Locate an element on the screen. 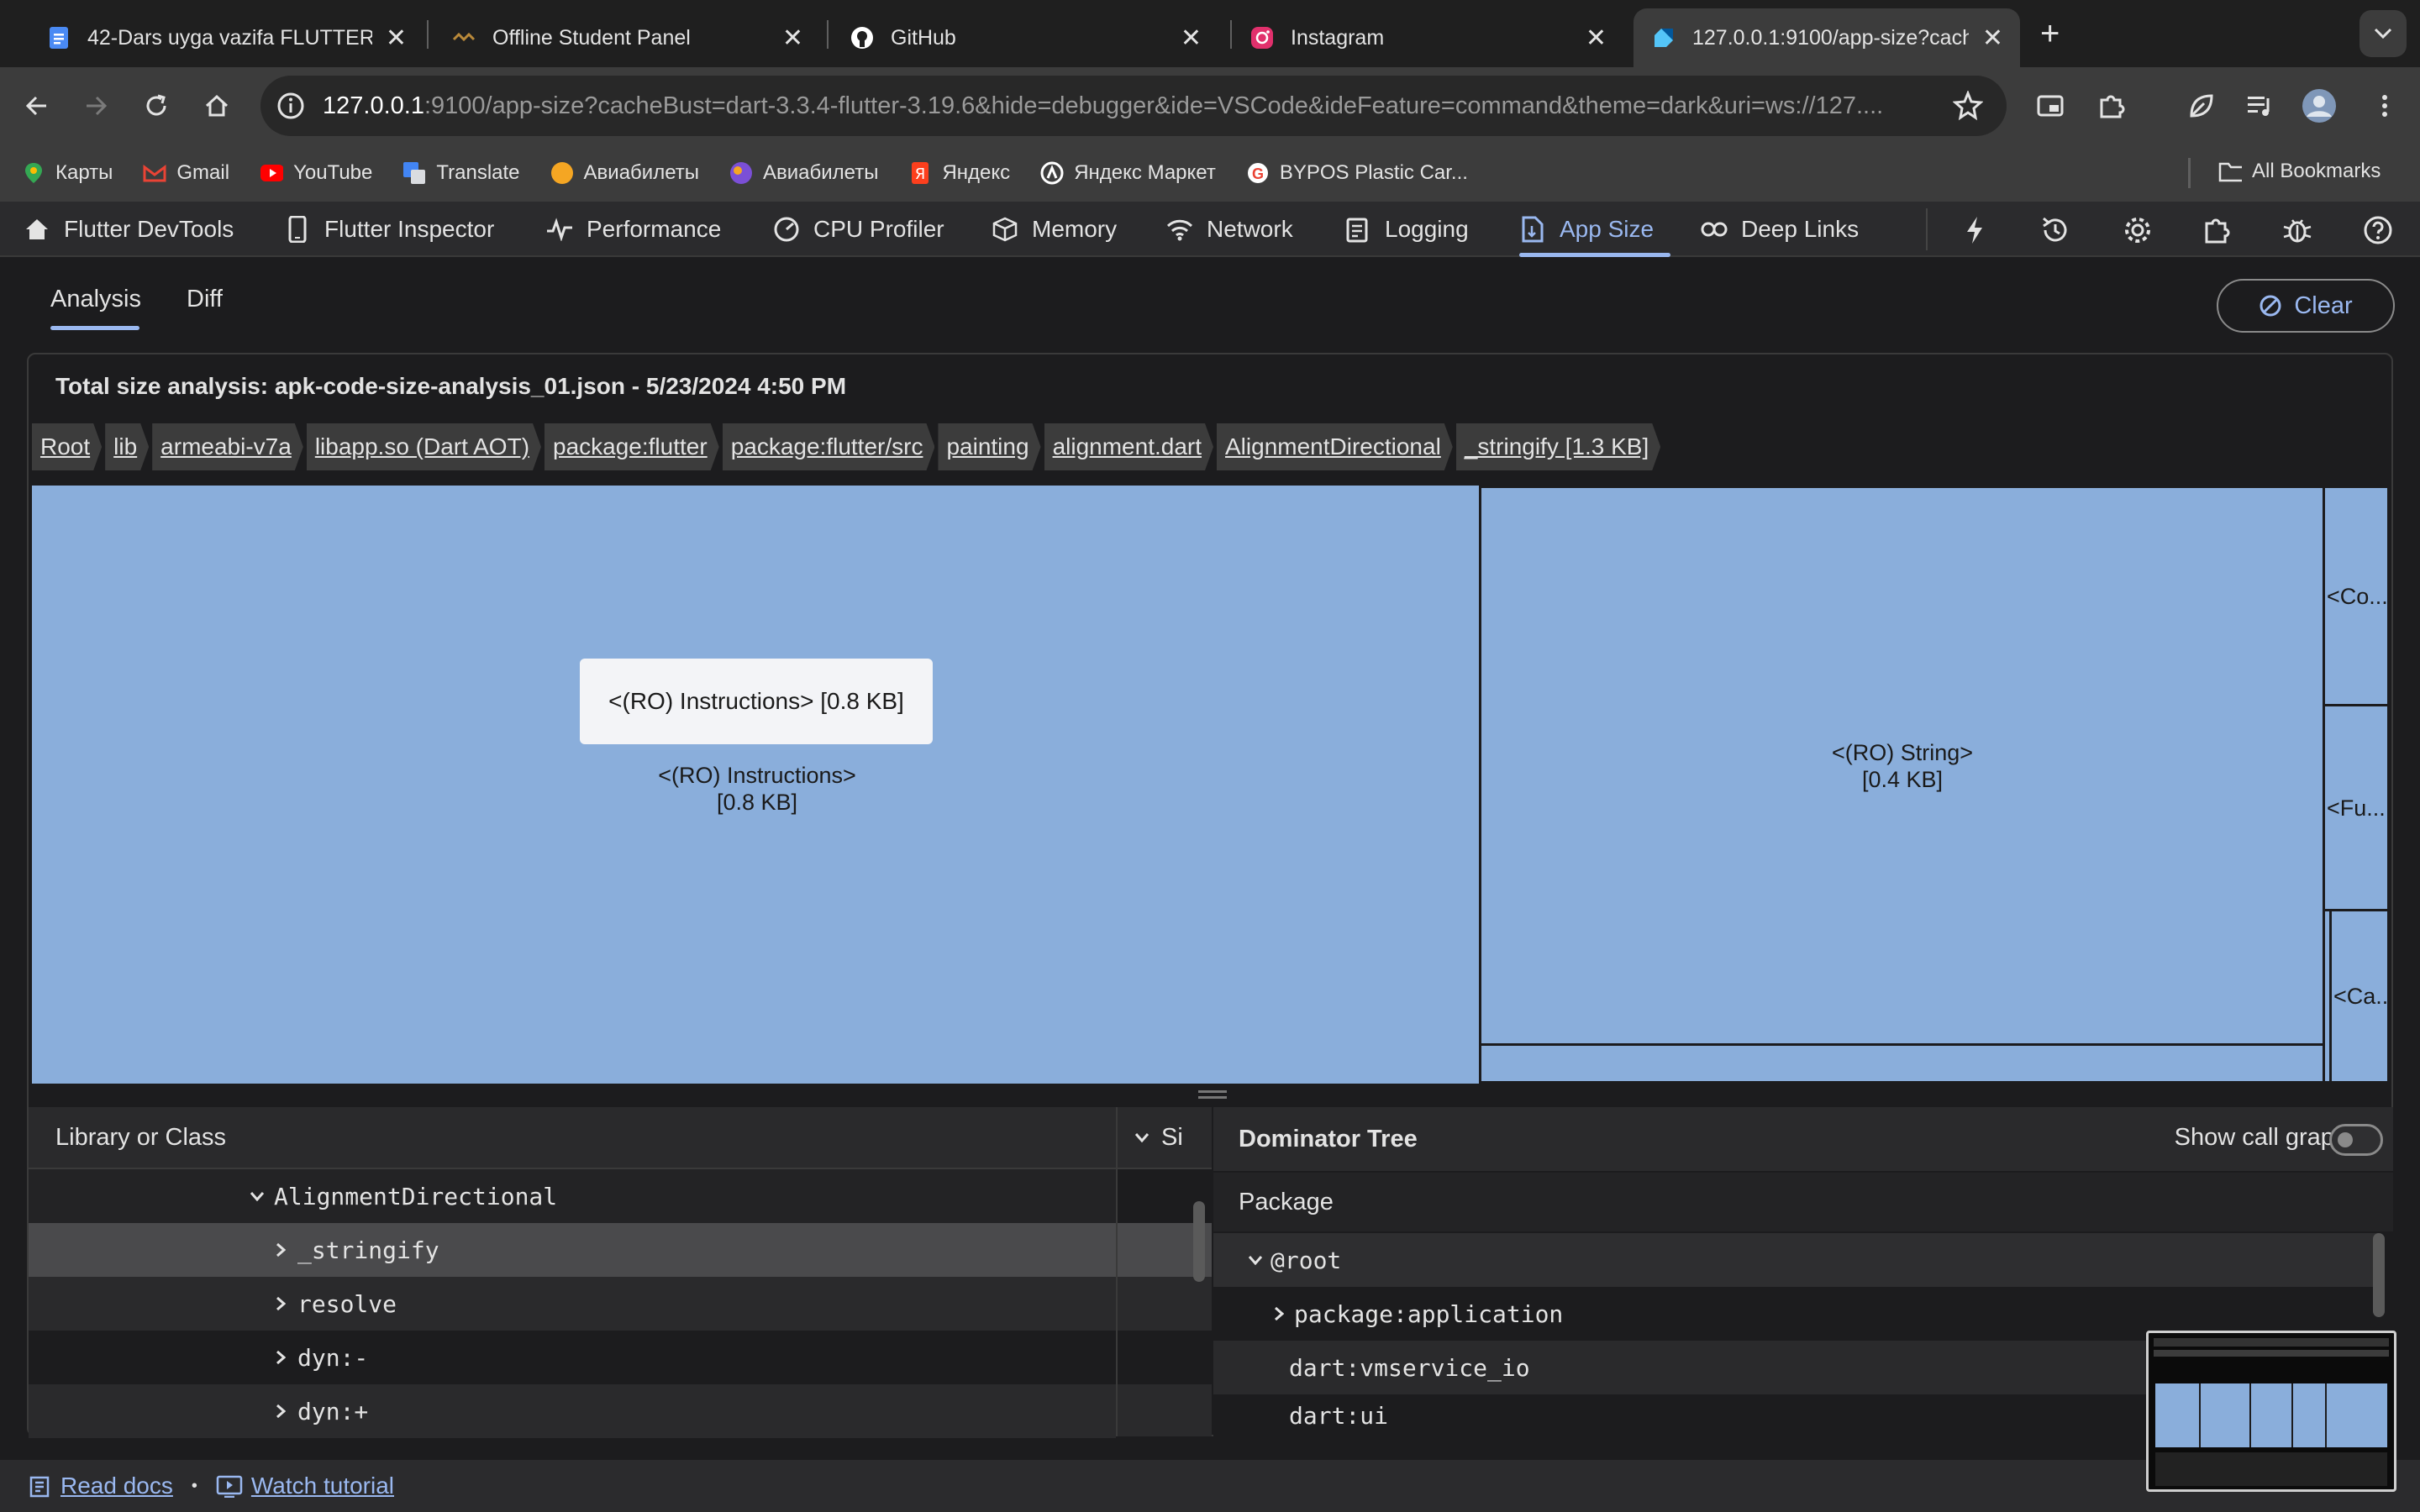  tab-flutter-devtools: Flutter DevTools is located at coordinates (129, 229).